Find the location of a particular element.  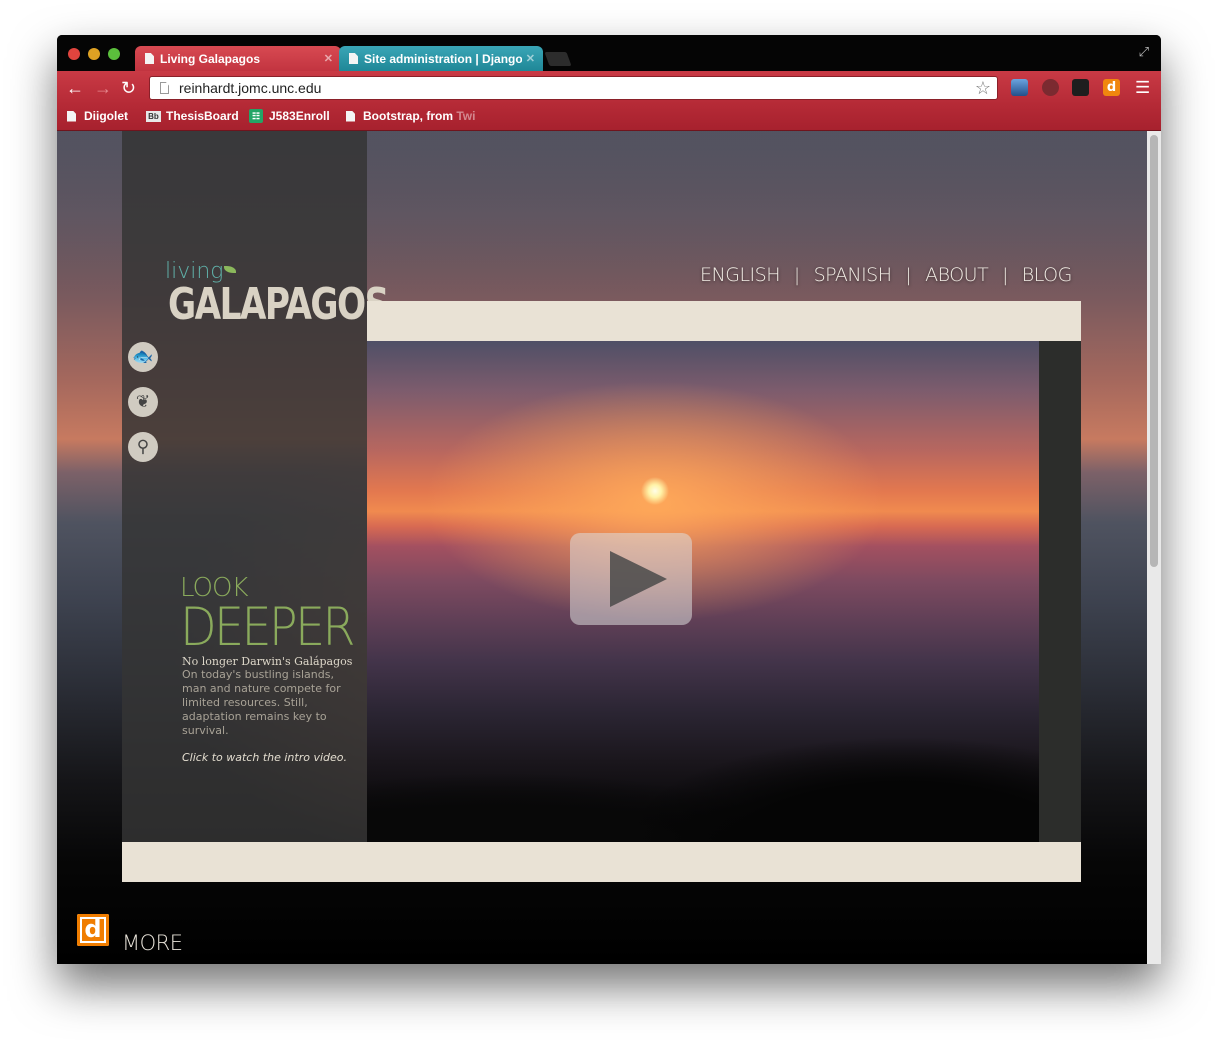

tab-title: Living Galapagos is located at coordinates (210, 58).